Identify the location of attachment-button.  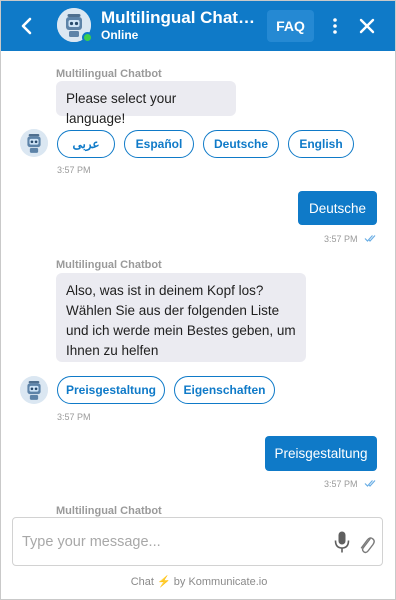
(366, 543).